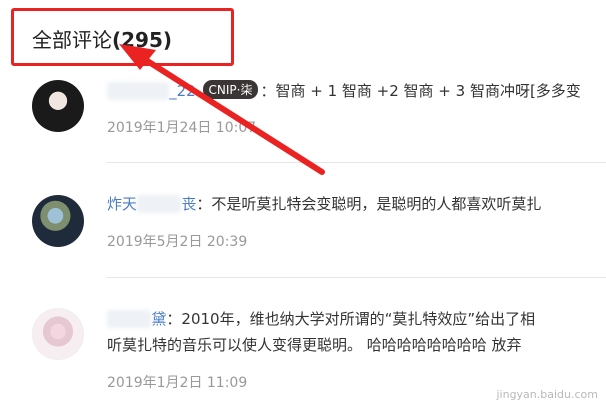 The image size is (606, 407). I want to click on annotation-highlight-box, so click(122, 37).